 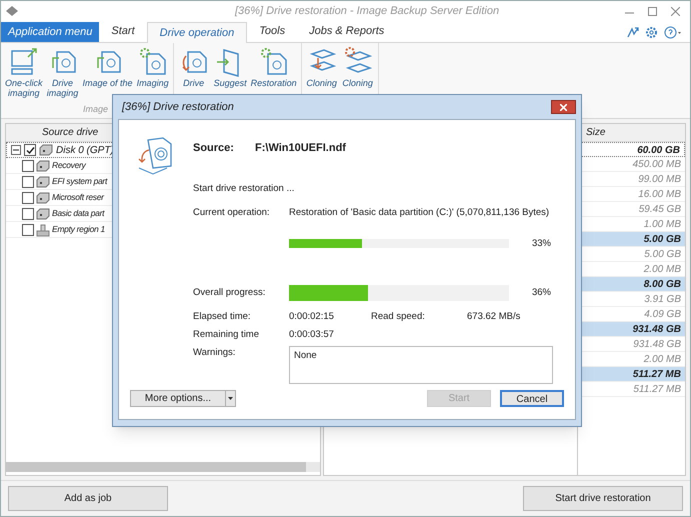 What do you see at coordinates (152, 70) in the screenshot?
I see `ribbon-button: Imaging` at bounding box center [152, 70].